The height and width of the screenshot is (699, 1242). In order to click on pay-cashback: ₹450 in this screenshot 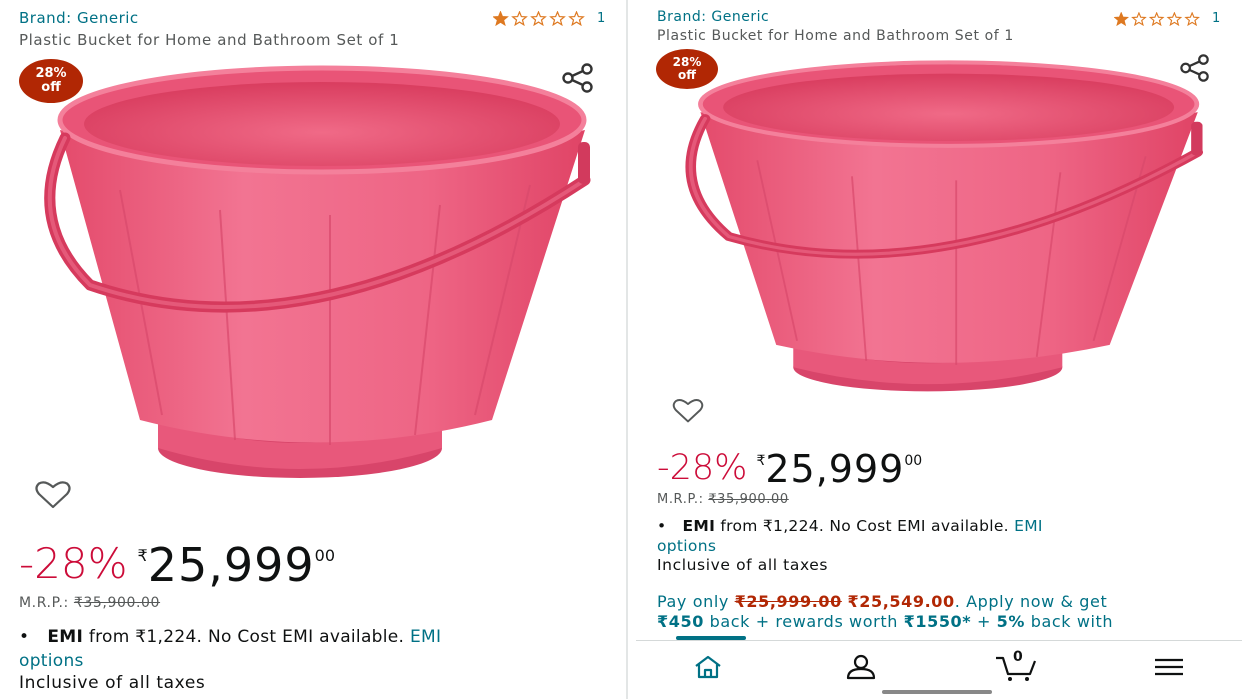, I will do `click(680, 621)`.